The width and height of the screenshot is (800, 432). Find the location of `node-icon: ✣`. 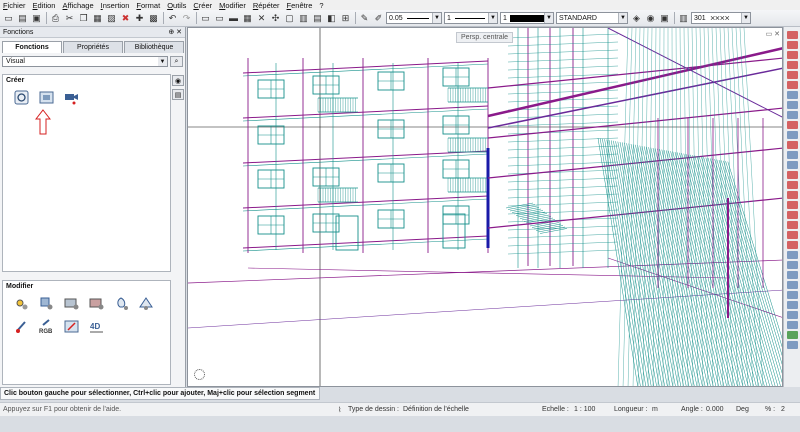

node-icon: ✣ is located at coordinates (275, 18).